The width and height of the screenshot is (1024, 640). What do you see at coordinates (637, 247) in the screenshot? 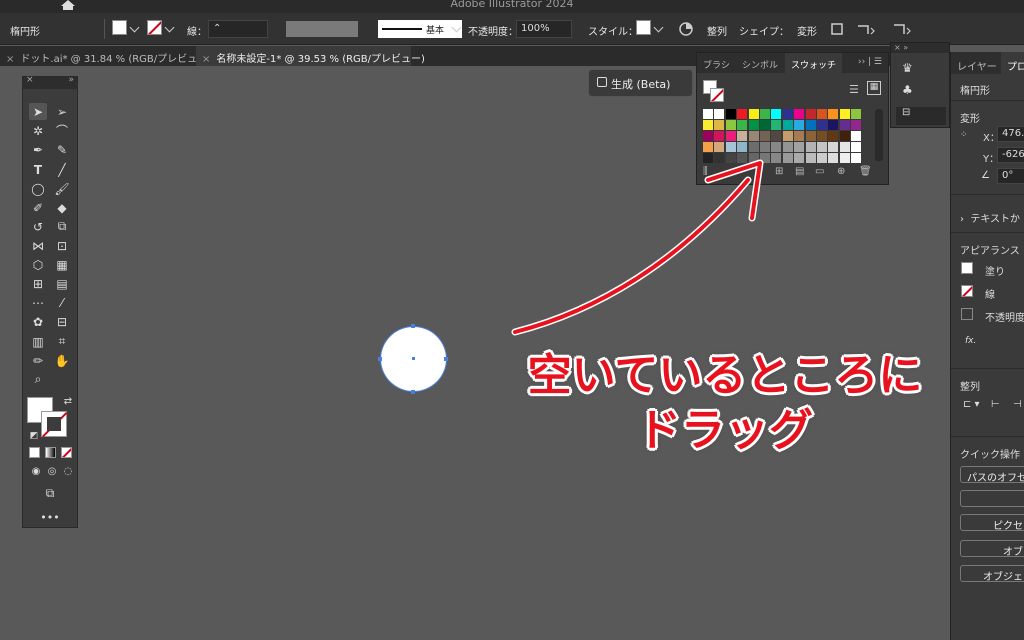
I see `annotation-arrow` at bounding box center [637, 247].